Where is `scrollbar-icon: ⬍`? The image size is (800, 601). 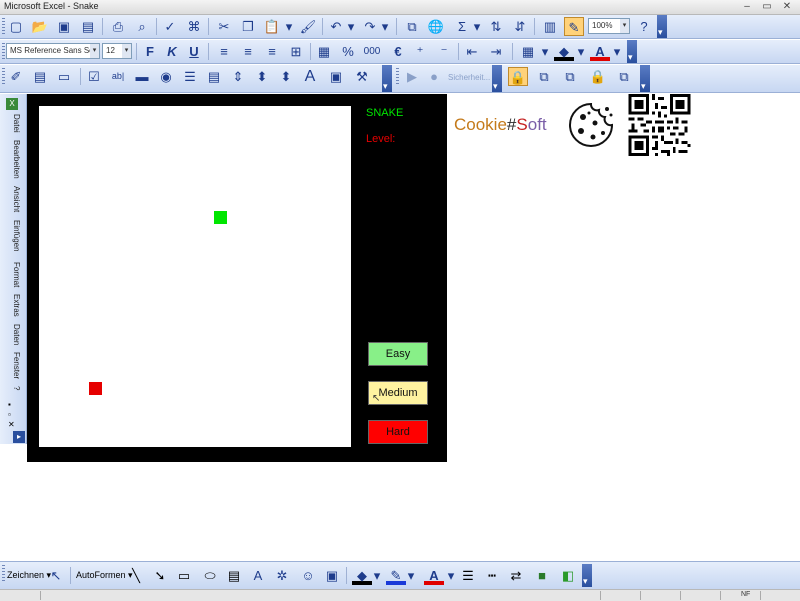
scrollbar-icon: ⬍ is located at coordinates (286, 76).